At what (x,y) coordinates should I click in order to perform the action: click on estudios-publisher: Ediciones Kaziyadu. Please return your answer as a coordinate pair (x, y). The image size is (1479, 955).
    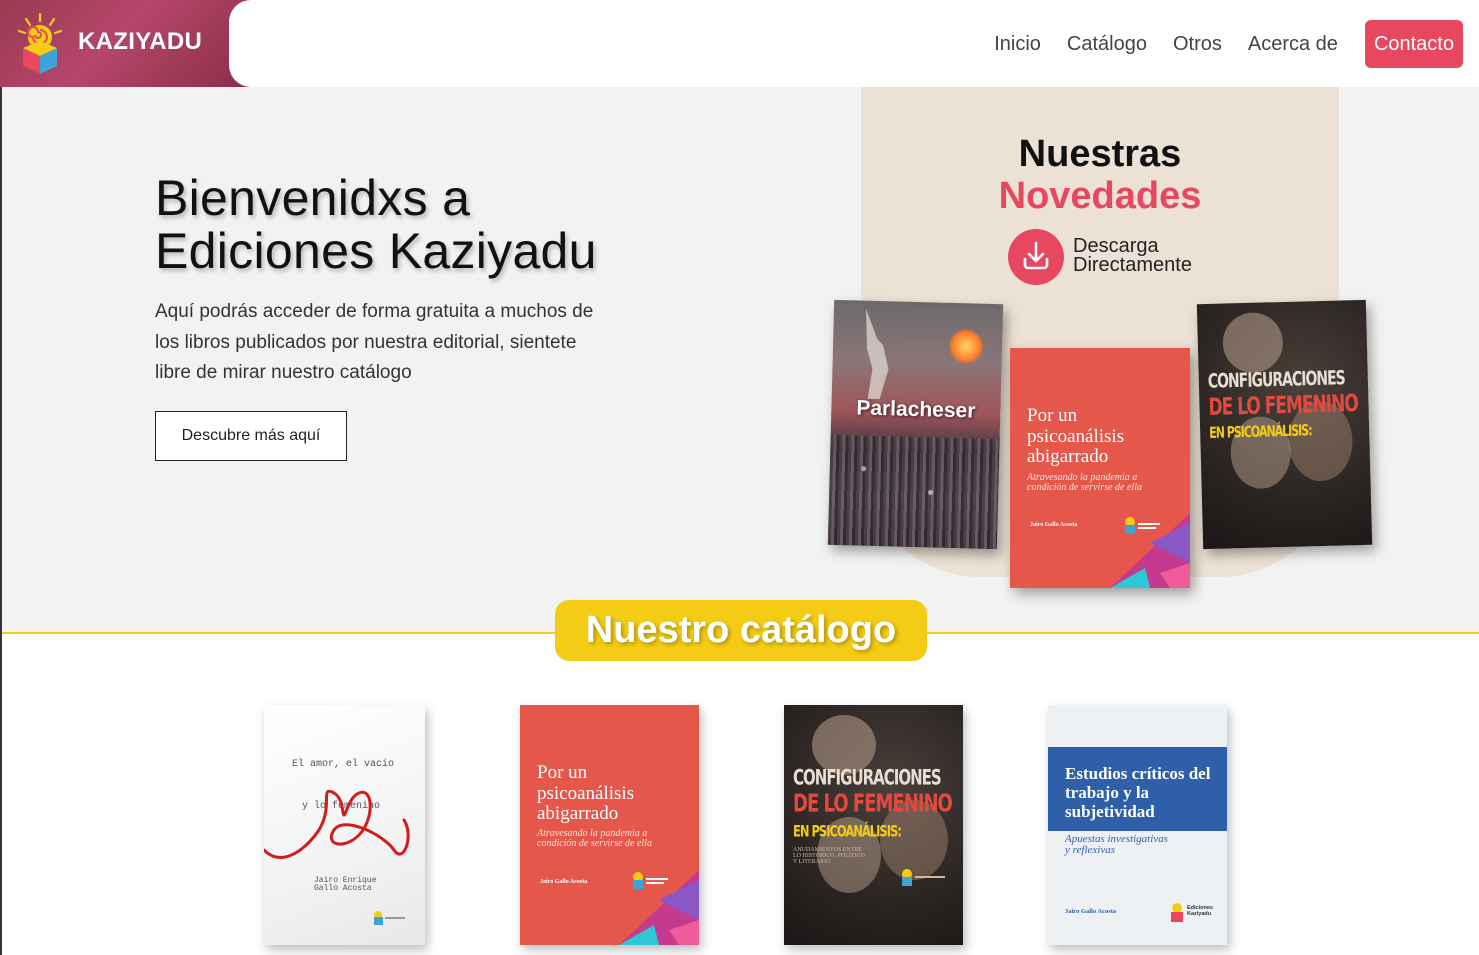
    Looking at the image, I should click on (1200, 911).